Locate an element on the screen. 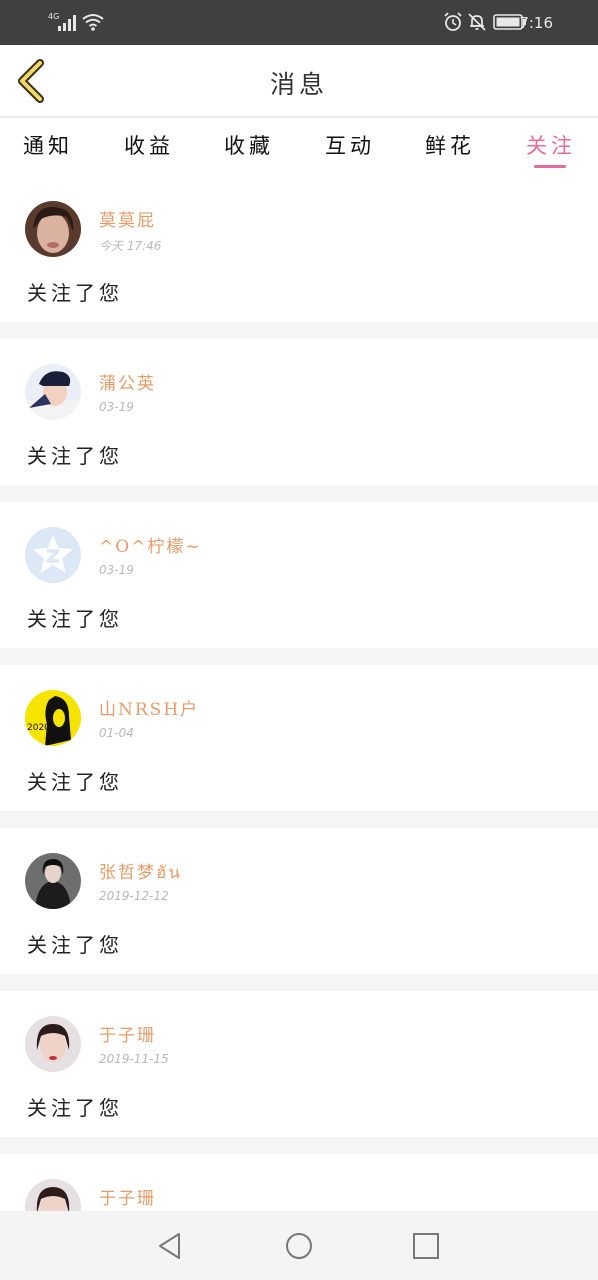 The width and height of the screenshot is (598, 1280). username: 蒲公英 is located at coordinates (127, 381).